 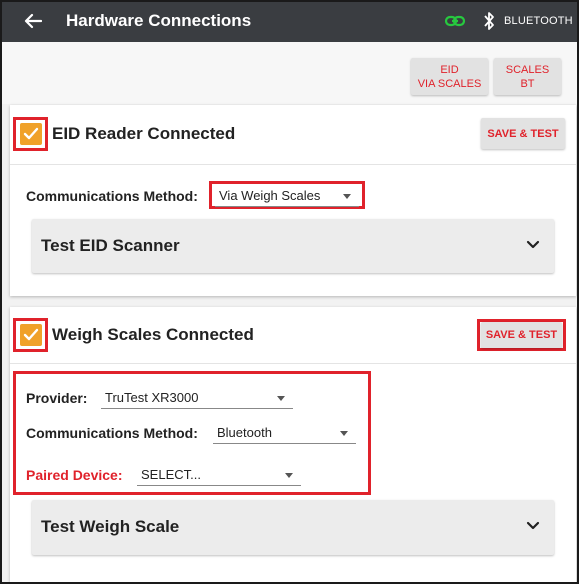 I want to click on page-title: Hardware Connections, so click(x=159, y=20).